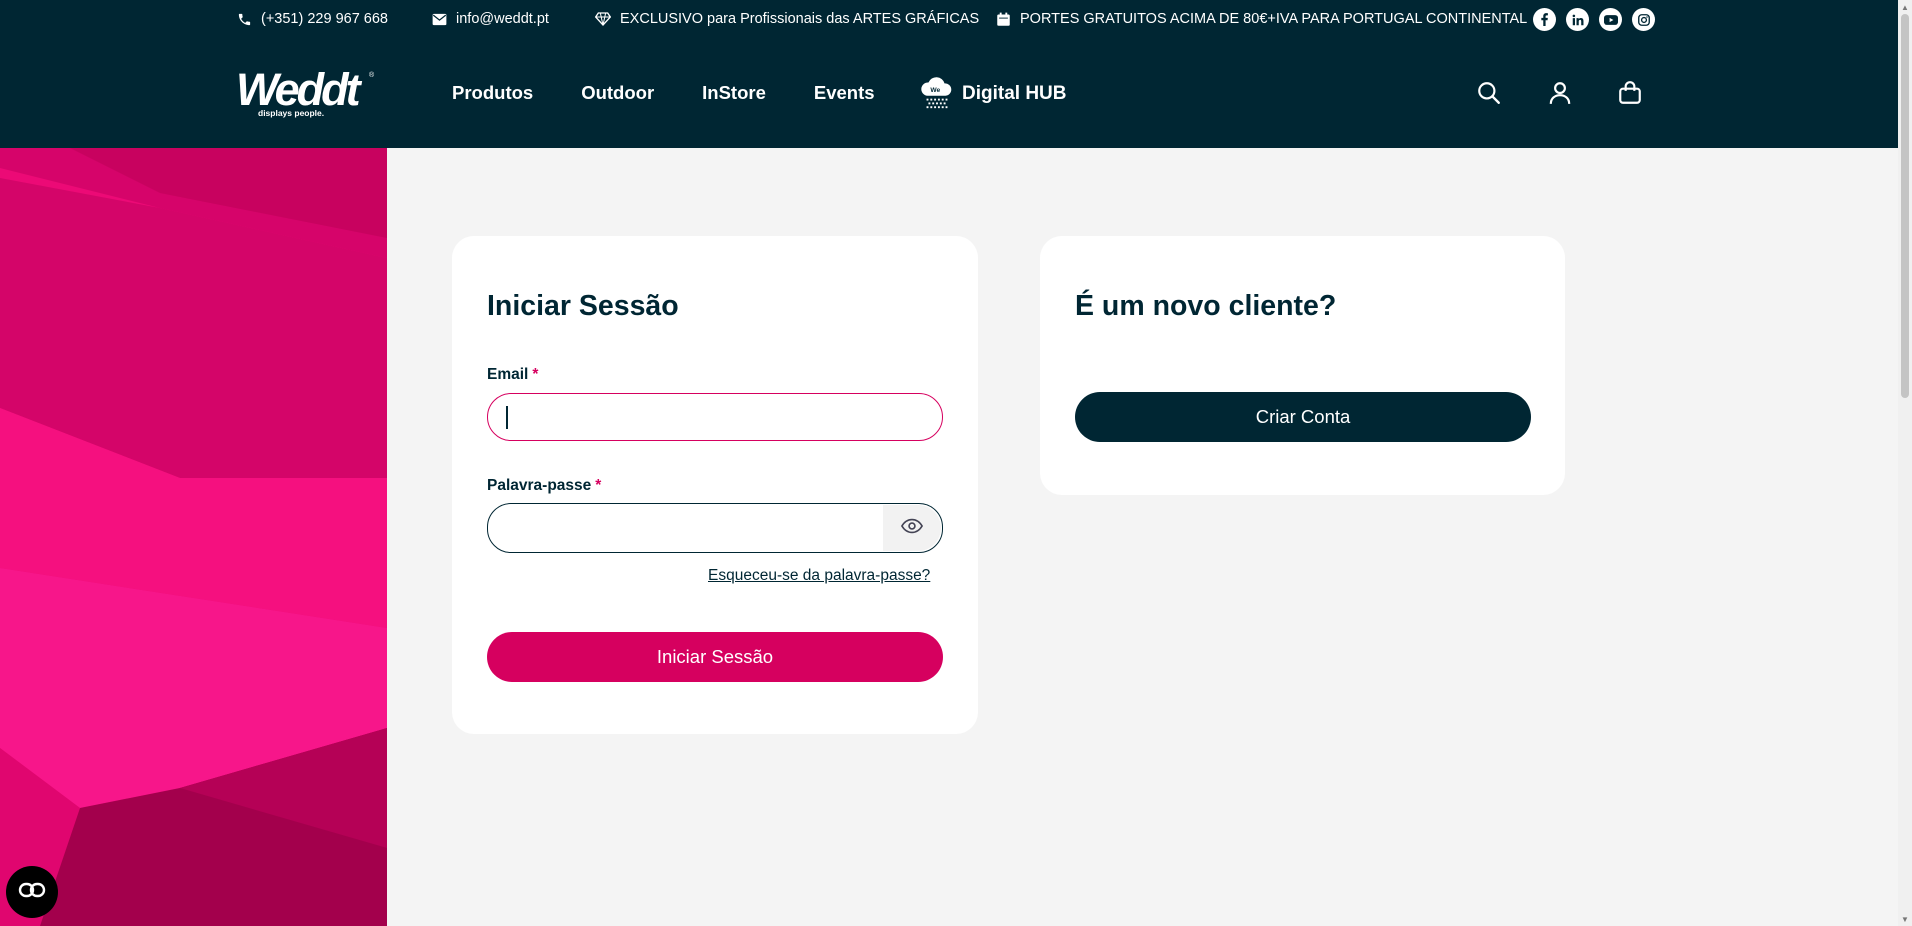  Describe the element at coordinates (1630, 95) in the screenshot. I see `cart-icon` at that location.